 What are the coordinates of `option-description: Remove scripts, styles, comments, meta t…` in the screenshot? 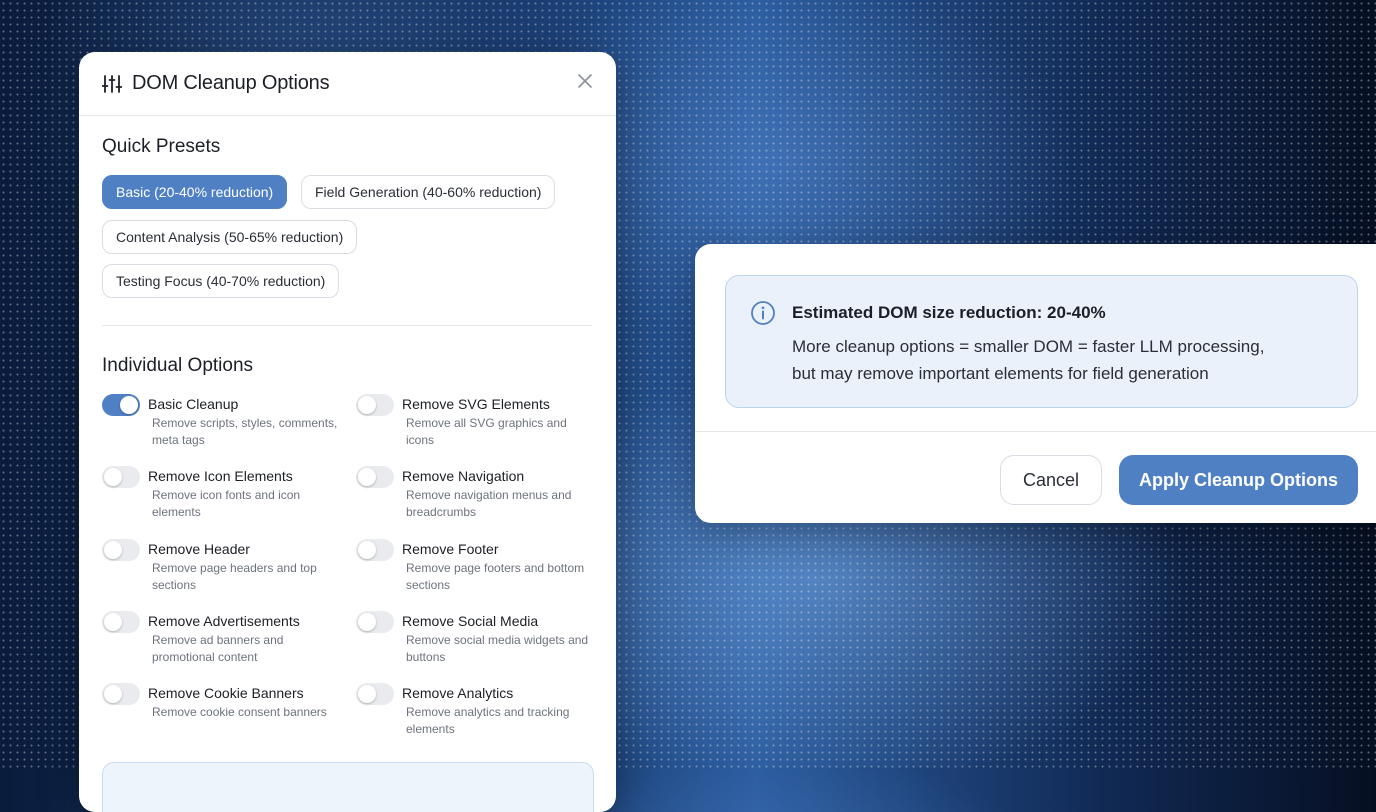 It's located at (245, 431).